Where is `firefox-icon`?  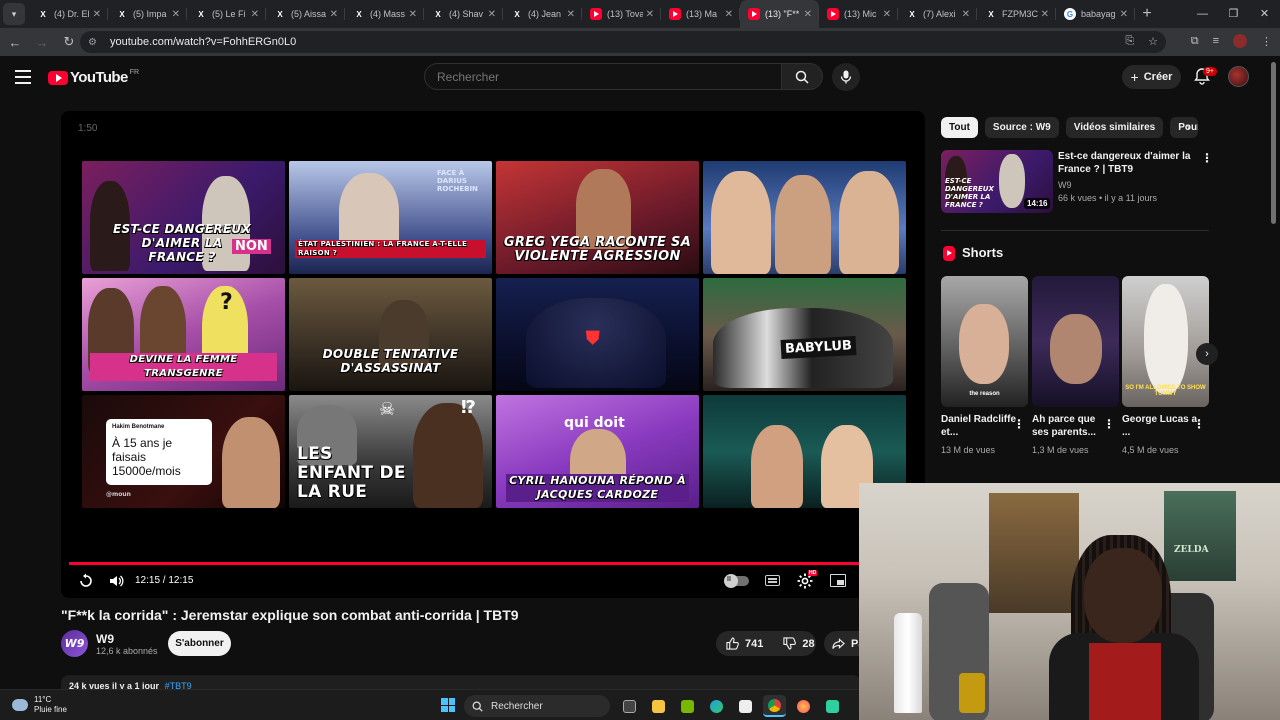
firefox-icon is located at coordinates (803, 706).